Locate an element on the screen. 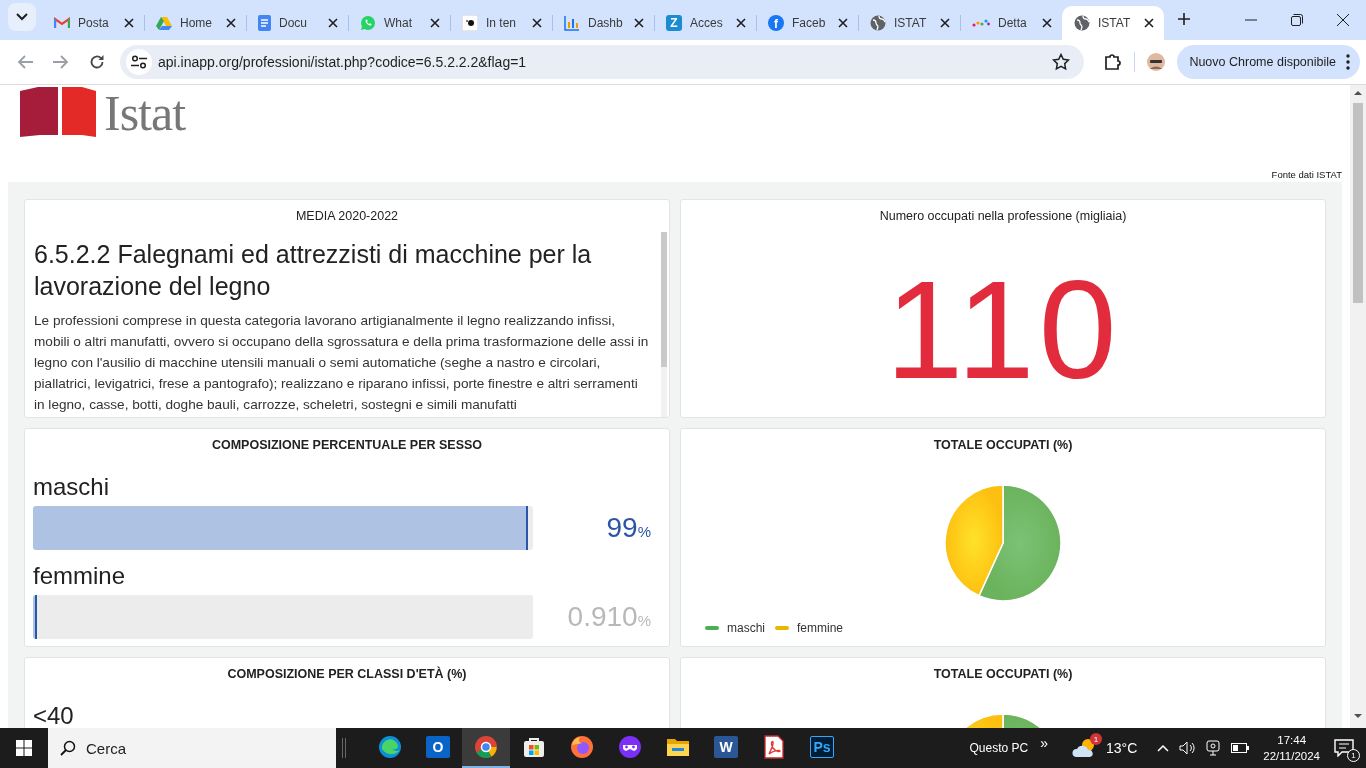 Image resolution: width=1366 pixels, height=768 pixels. taskbar-toolbar-label: Questo PC is located at coordinates (999, 748).